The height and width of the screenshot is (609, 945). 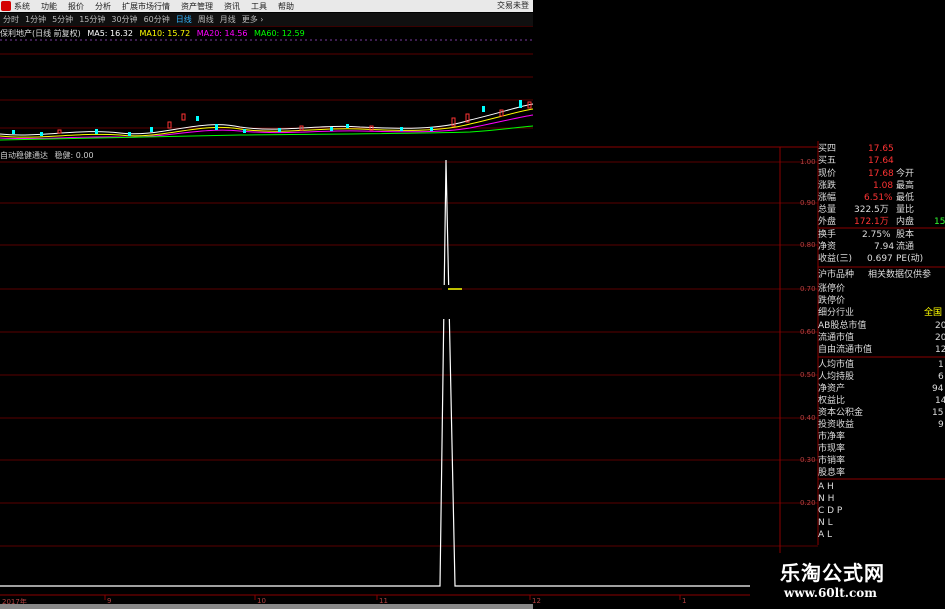 What do you see at coordinates (881, 377) in the screenshot?
I see `quote-row-per-hold: 人均持股 6` at bounding box center [881, 377].